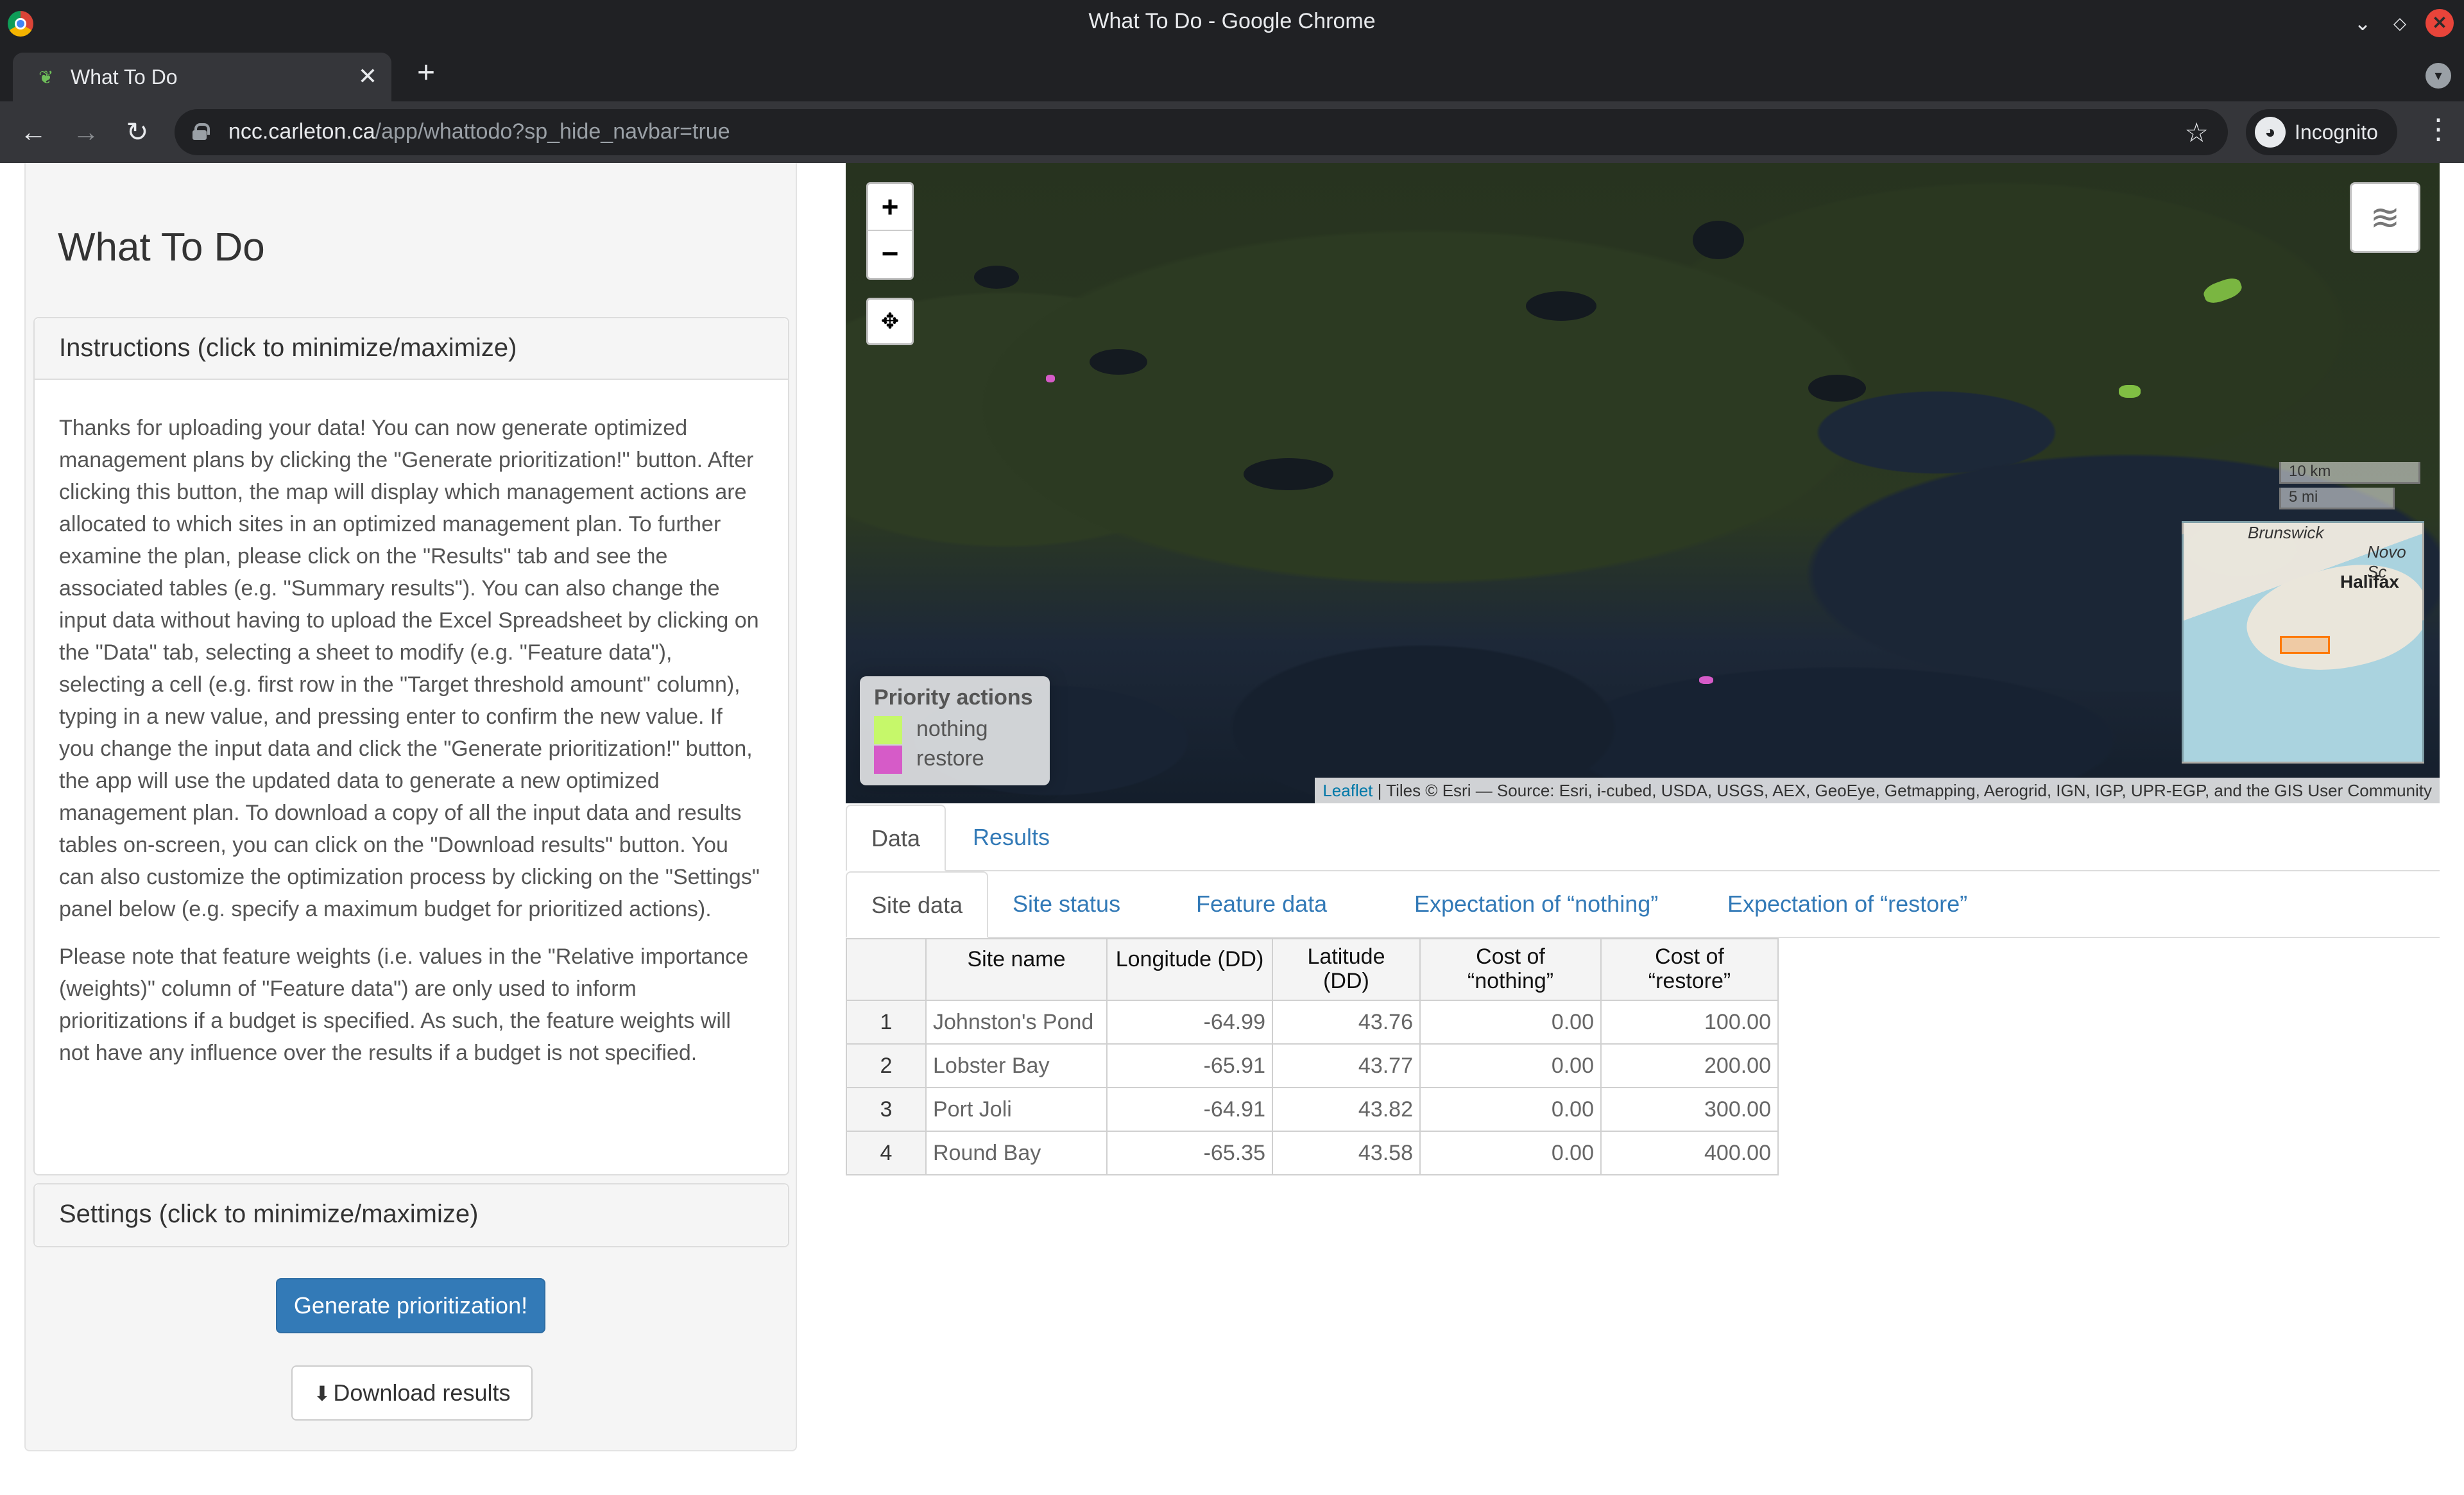 Image resolution: width=2464 pixels, height=1495 pixels. Describe the element at coordinates (890, 207) in the screenshot. I see `zoom-in-button: +` at that location.